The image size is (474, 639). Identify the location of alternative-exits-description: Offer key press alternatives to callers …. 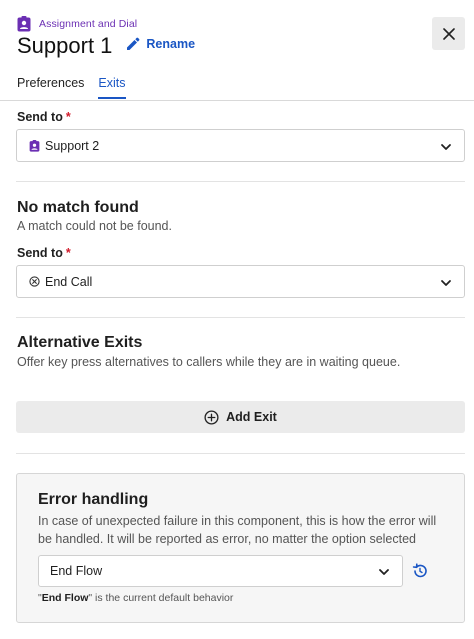
(209, 362).